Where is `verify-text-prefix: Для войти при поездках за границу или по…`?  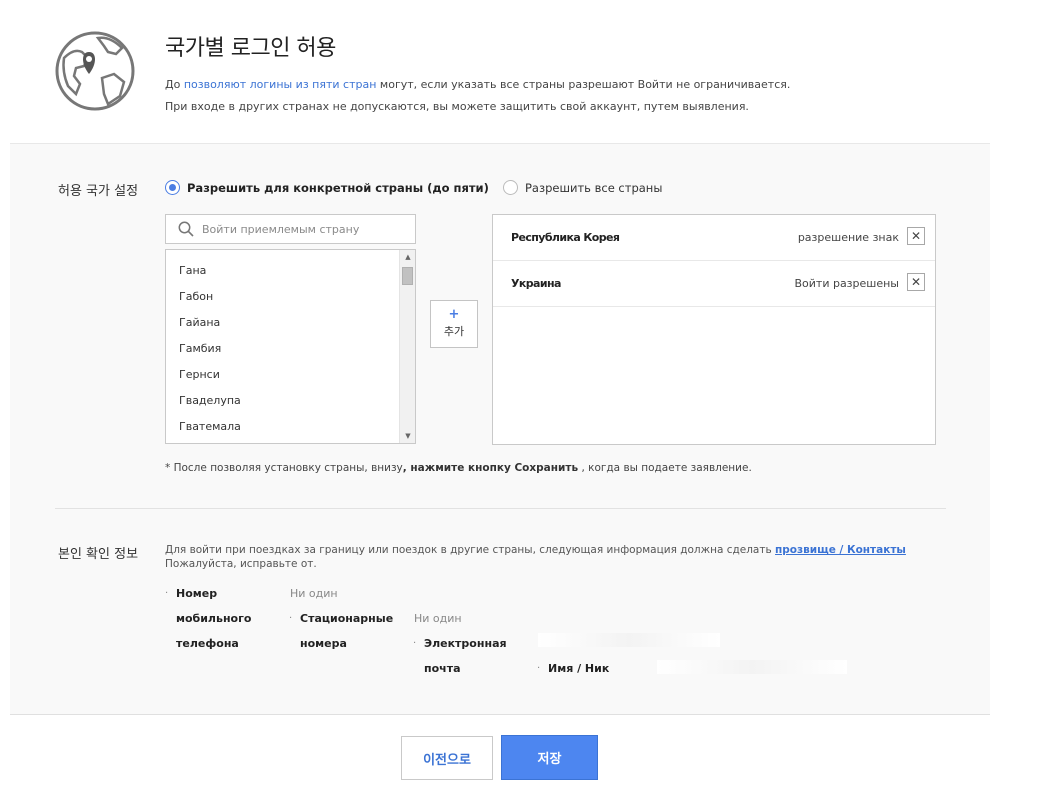
verify-text-prefix: Для войти при поездках за границу или по… is located at coordinates (468, 550).